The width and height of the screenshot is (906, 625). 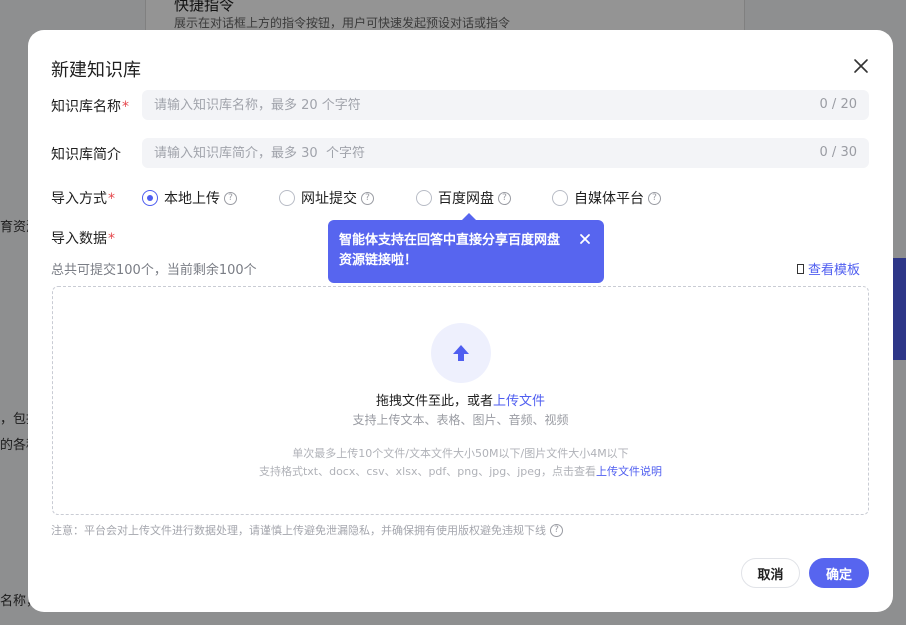 I want to click on description-char-counter: 0 / 30, so click(x=838, y=152).